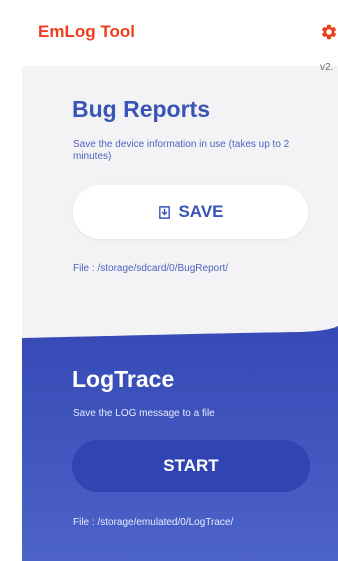 The width and height of the screenshot is (338, 561). What do you see at coordinates (144, 413) in the screenshot?
I see `logtrace-description: Save the LOG message to a file` at bounding box center [144, 413].